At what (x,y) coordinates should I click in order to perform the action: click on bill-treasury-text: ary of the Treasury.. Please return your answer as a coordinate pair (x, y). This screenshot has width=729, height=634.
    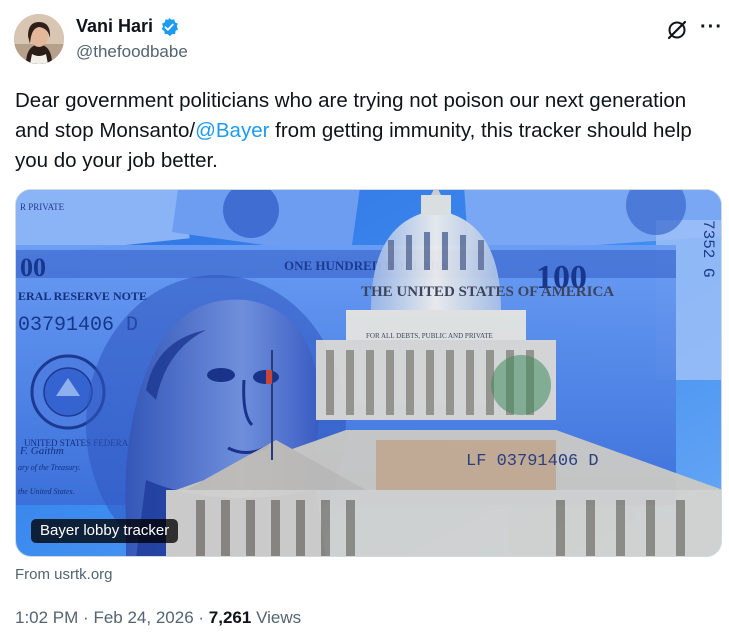
    Looking at the image, I should click on (49, 467).